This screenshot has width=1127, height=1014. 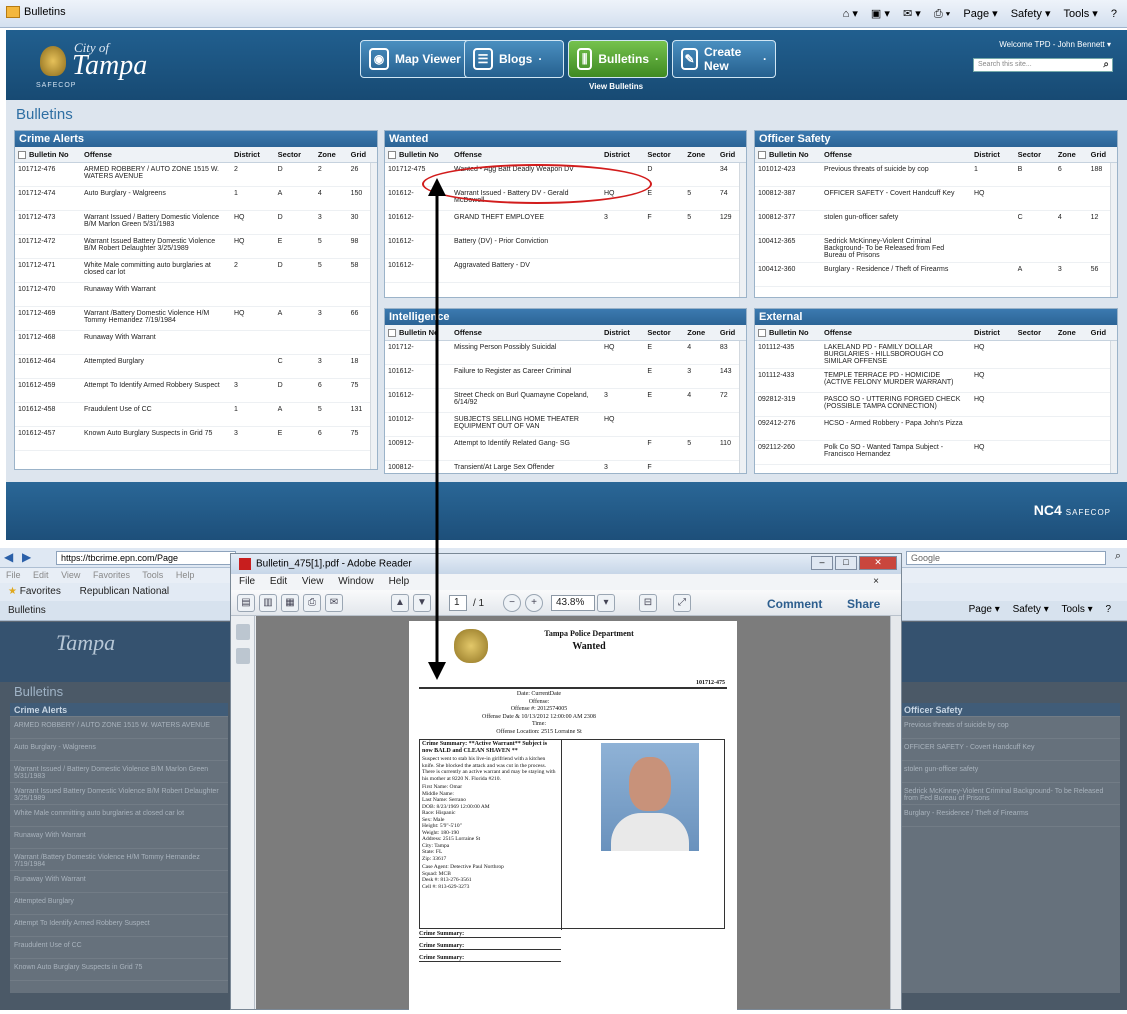 What do you see at coordinates (526, 353) in the screenshot?
I see `table-cell: Missing Person Possibly Suicidal` at bounding box center [526, 353].